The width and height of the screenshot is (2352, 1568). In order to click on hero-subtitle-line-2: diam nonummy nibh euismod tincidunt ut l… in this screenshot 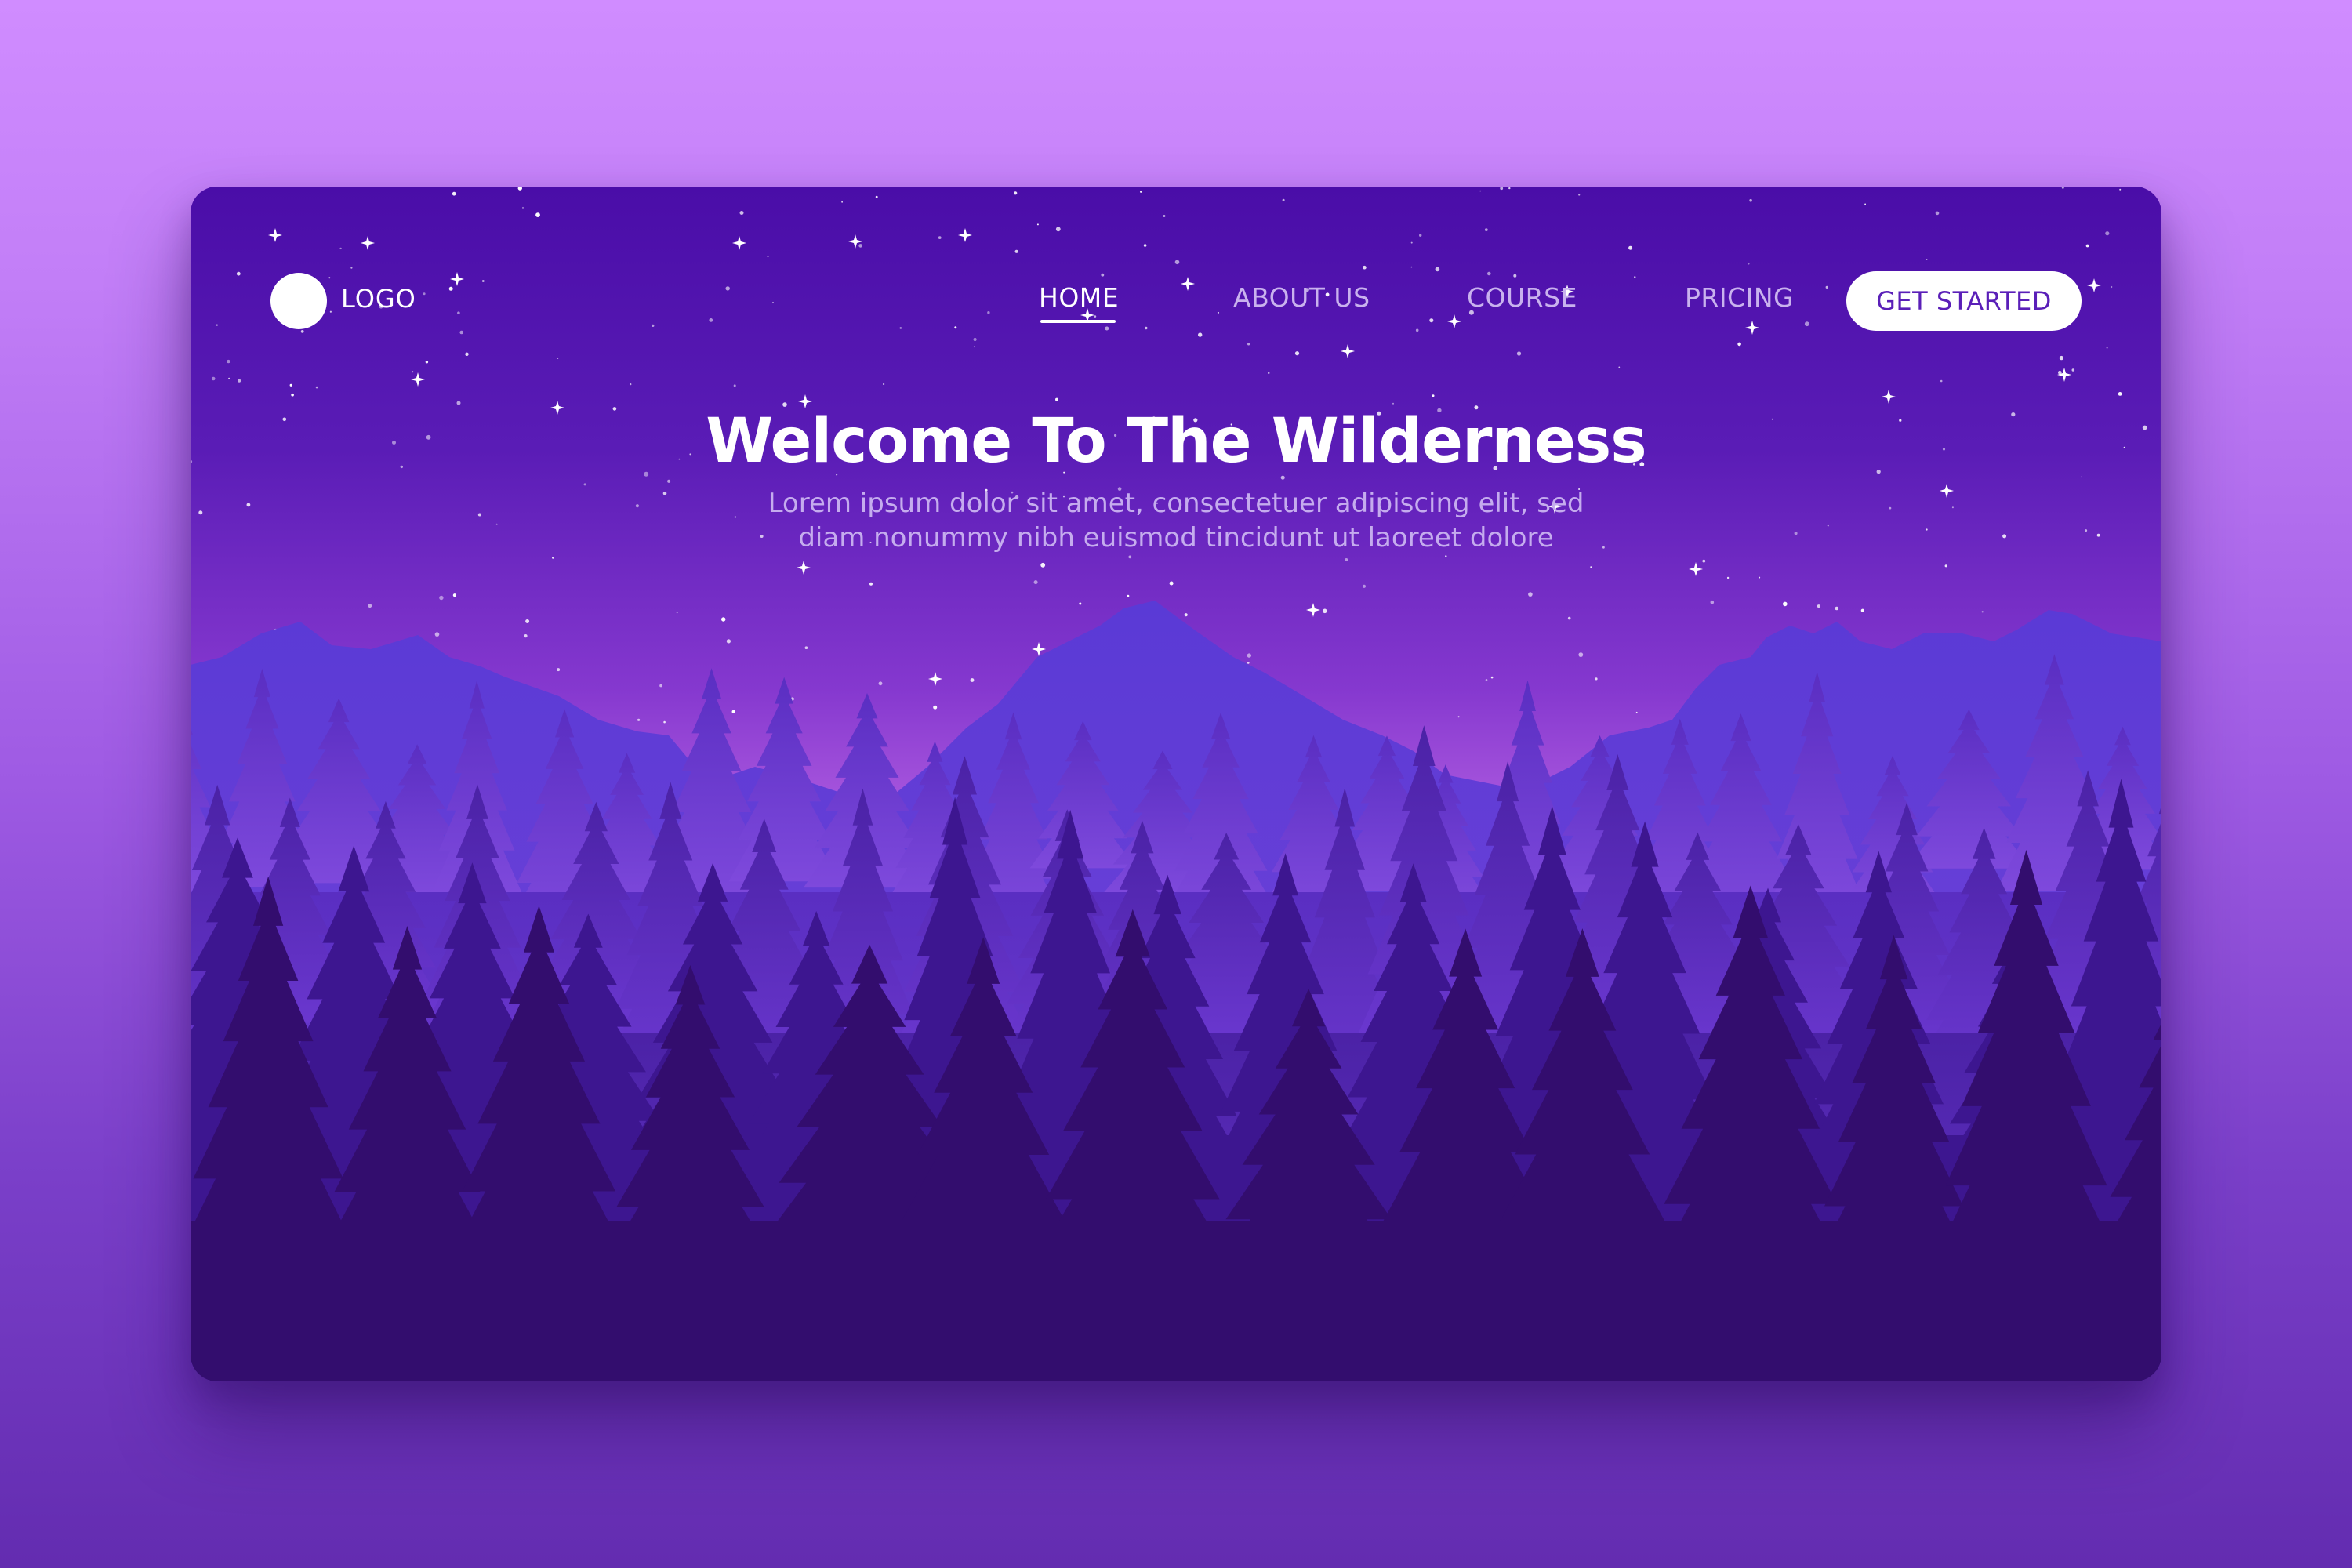, I will do `click(1176, 538)`.